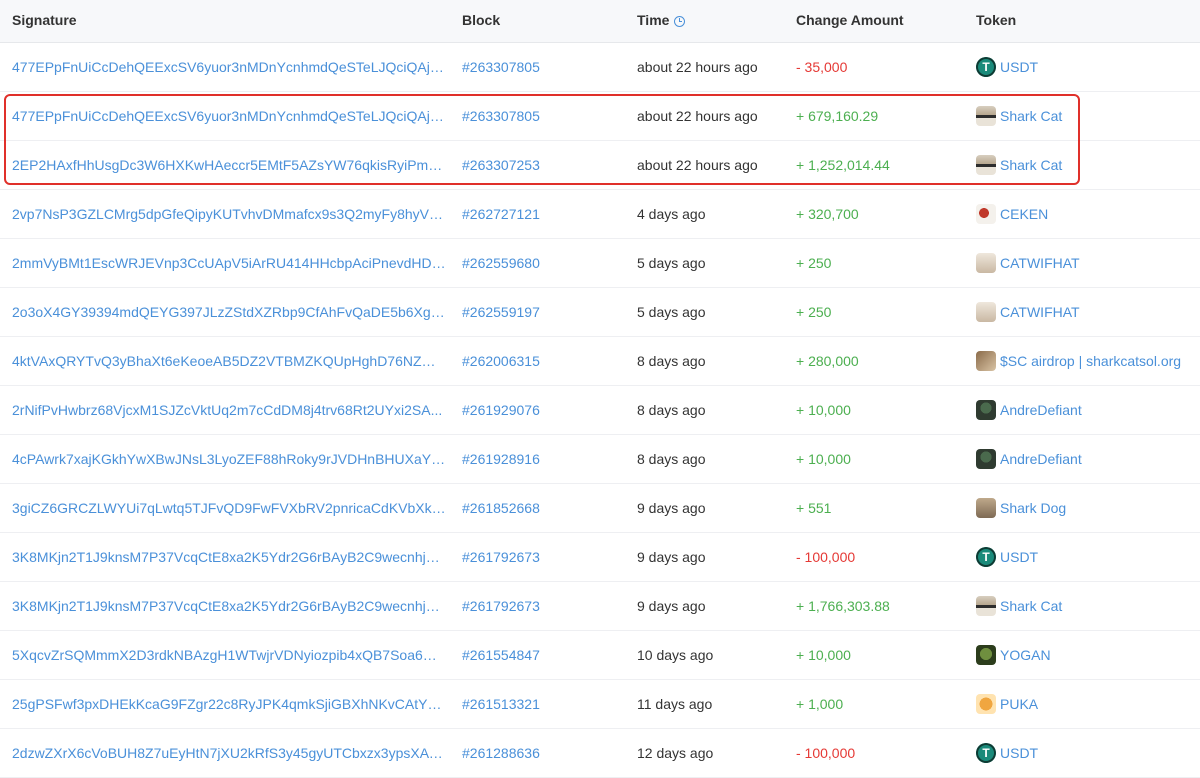  I want to click on change-amount: + 1,000, so click(820, 704).